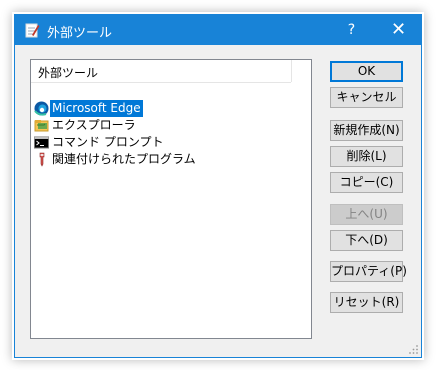 This screenshot has width=436, height=370. I want to click on list-item: Microsoft Edge, so click(162, 108).